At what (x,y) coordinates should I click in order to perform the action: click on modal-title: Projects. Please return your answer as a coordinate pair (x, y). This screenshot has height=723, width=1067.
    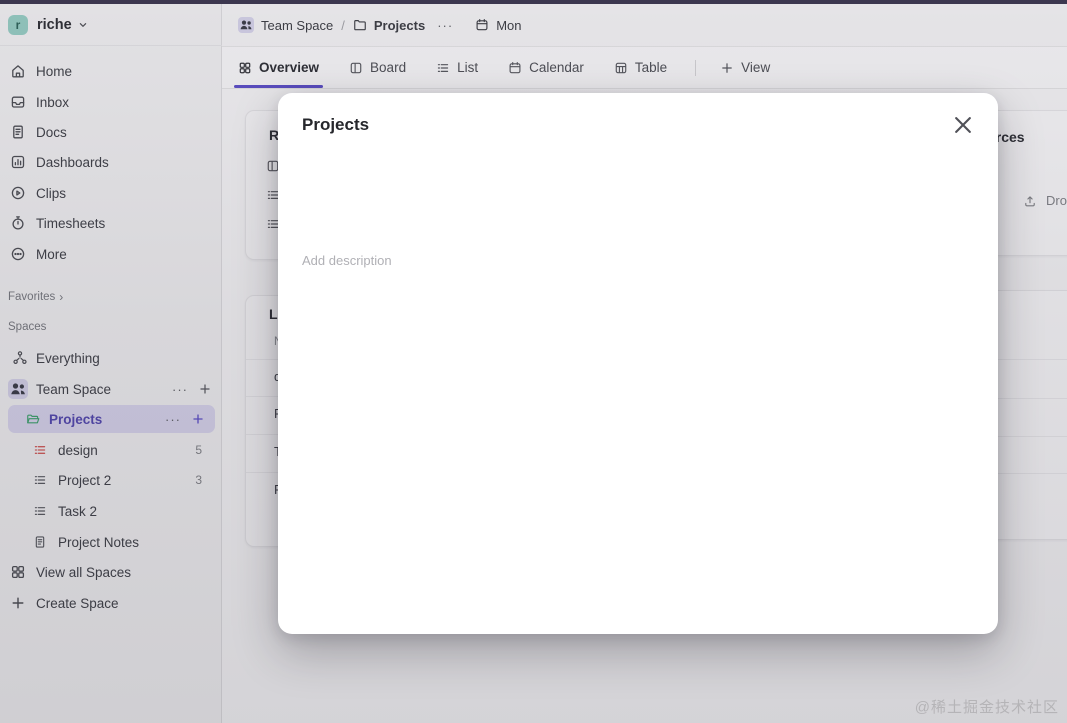
    Looking at the image, I should click on (336, 124).